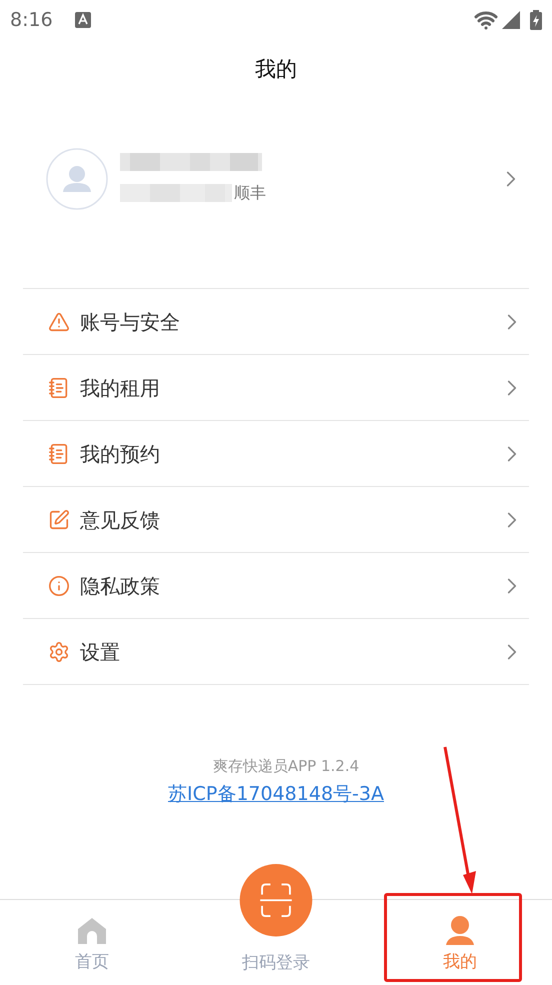 The width and height of the screenshot is (552, 985). What do you see at coordinates (276, 388) in the screenshot?
I see `menu-item: 我的租用` at bounding box center [276, 388].